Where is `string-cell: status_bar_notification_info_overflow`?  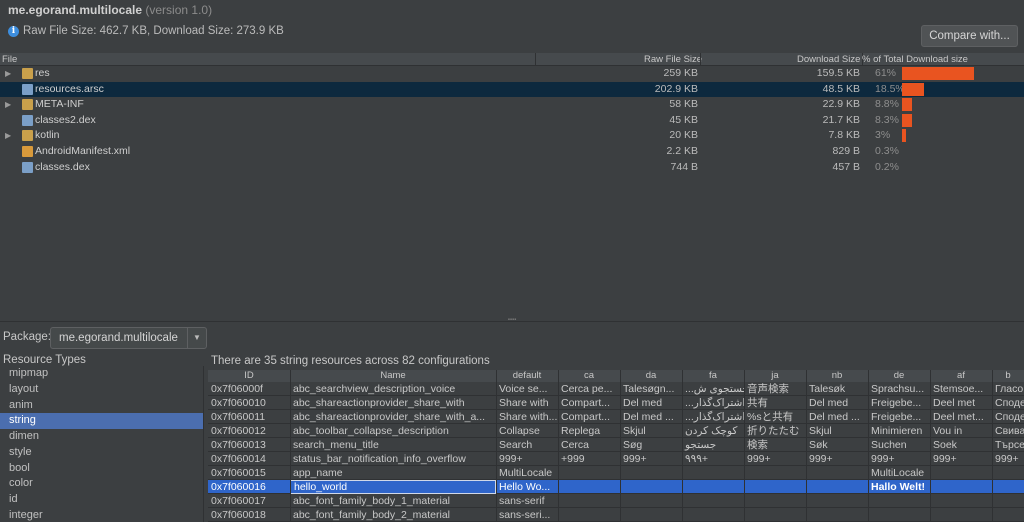 string-cell: status_bar_notification_info_overflow is located at coordinates (393, 459).